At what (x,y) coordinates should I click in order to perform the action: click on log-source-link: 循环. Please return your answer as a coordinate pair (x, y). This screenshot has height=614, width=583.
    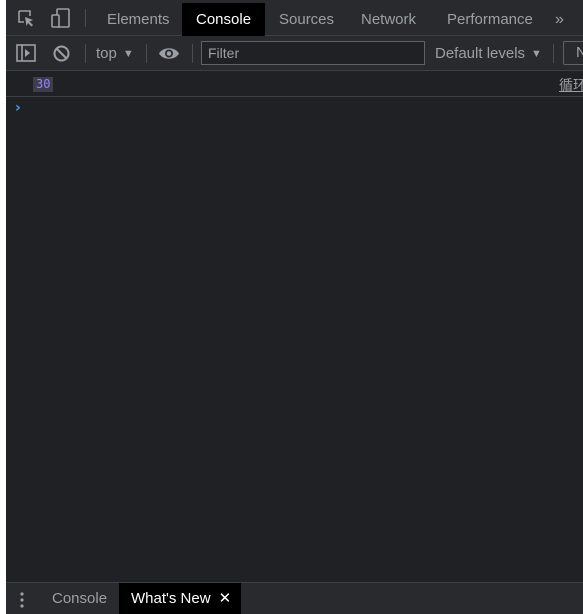
    Looking at the image, I should click on (571, 85).